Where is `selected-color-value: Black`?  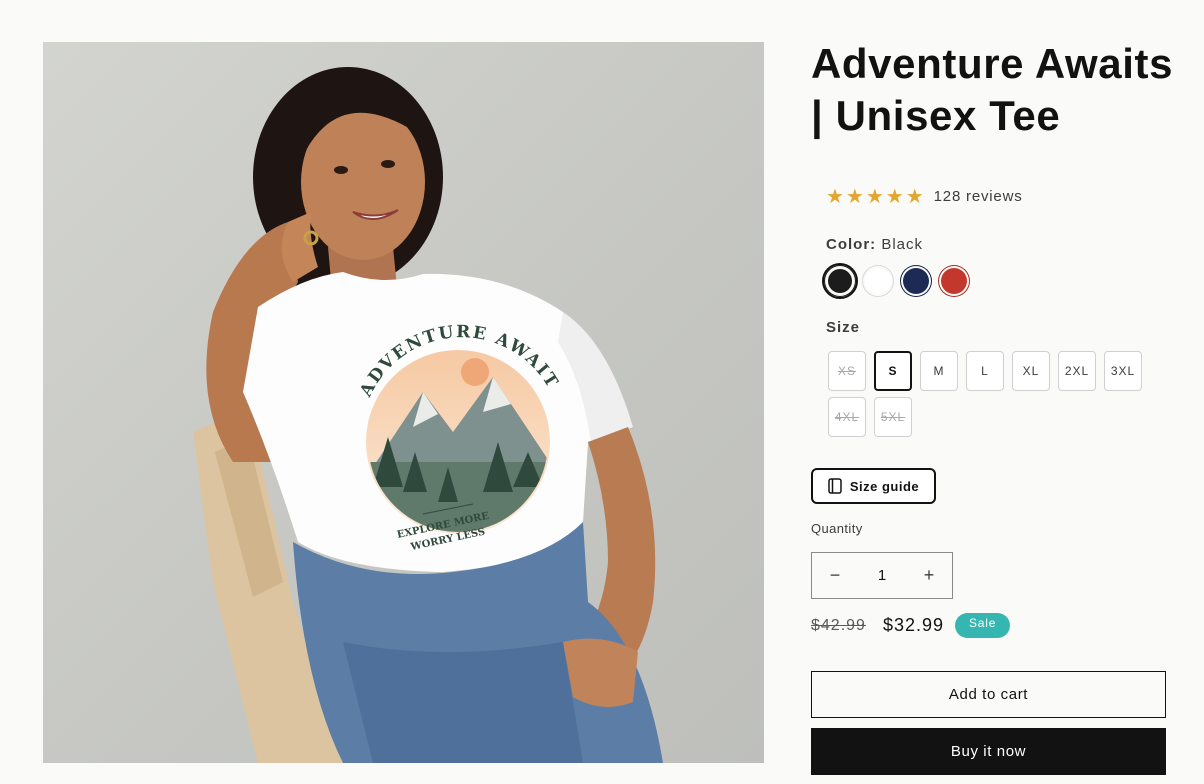 selected-color-value: Black is located at coordinates (902, 244).